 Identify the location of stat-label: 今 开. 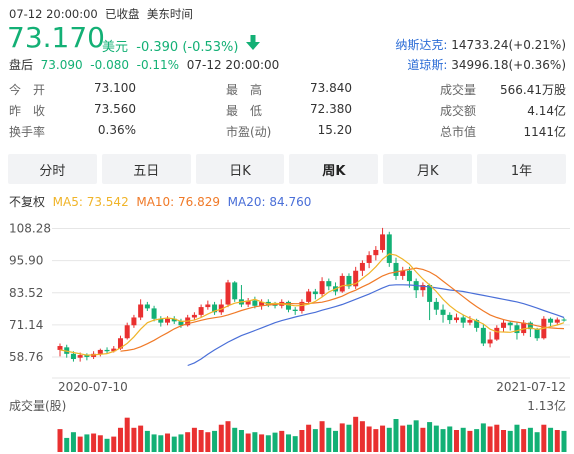
(27, 90).